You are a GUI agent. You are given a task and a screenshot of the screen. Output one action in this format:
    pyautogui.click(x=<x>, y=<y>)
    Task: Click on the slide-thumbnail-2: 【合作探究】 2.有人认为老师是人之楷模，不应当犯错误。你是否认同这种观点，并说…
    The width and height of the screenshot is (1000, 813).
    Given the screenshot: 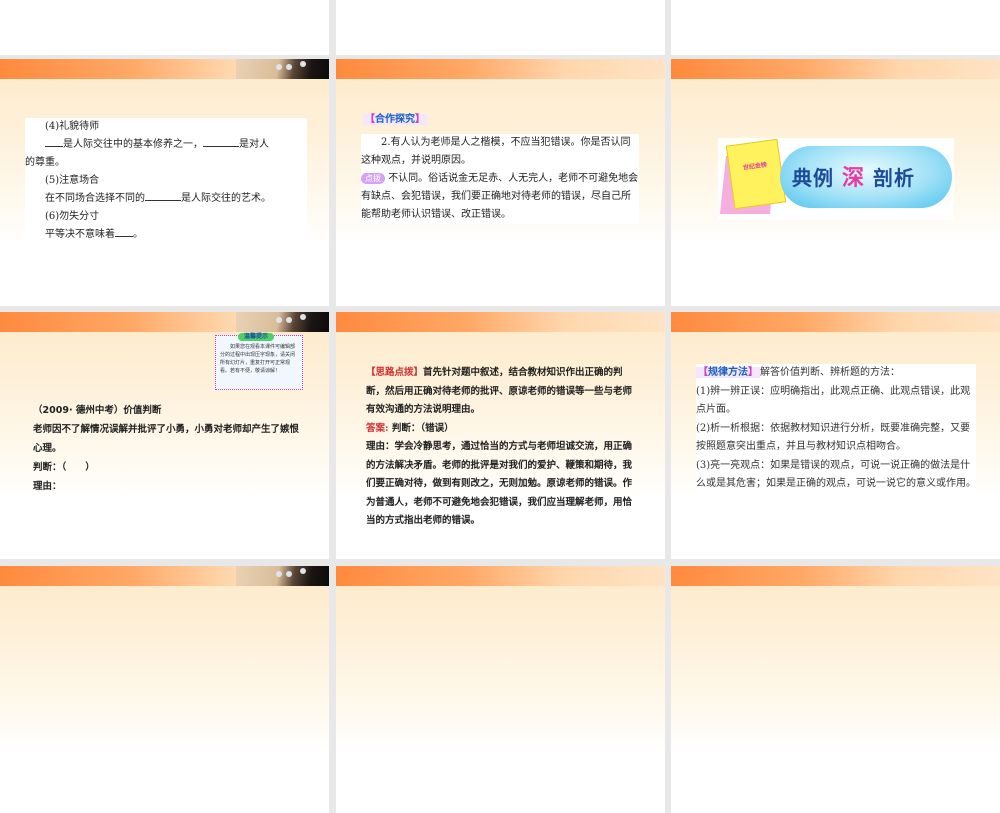 What is the action you would take?
    pyautogui.click(x=500, y=182)
    